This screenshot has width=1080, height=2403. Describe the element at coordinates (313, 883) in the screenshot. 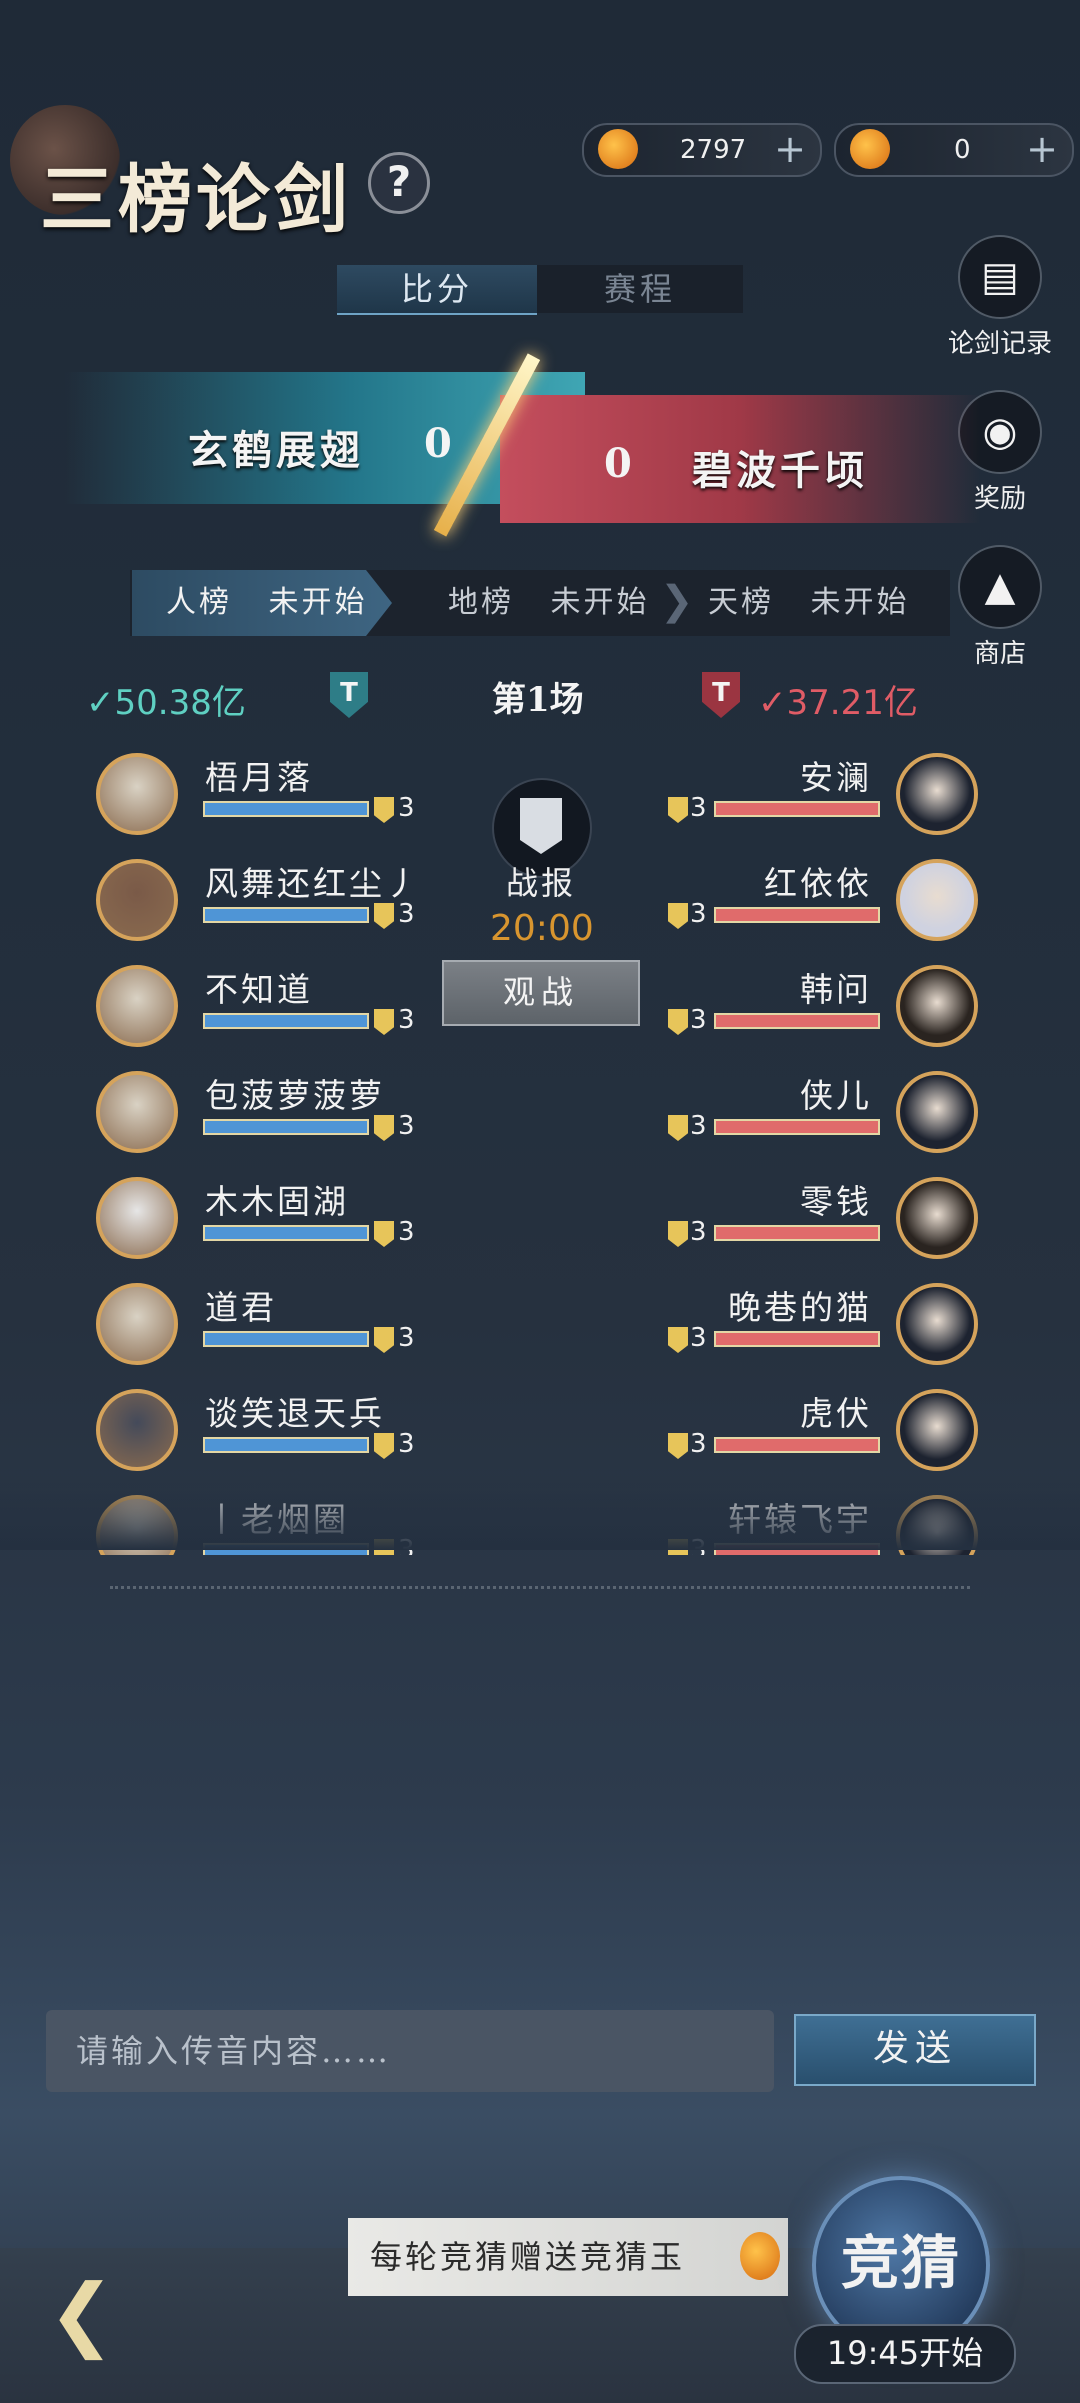

I see `left-player-name: 风舞还红尘丿` at that location.